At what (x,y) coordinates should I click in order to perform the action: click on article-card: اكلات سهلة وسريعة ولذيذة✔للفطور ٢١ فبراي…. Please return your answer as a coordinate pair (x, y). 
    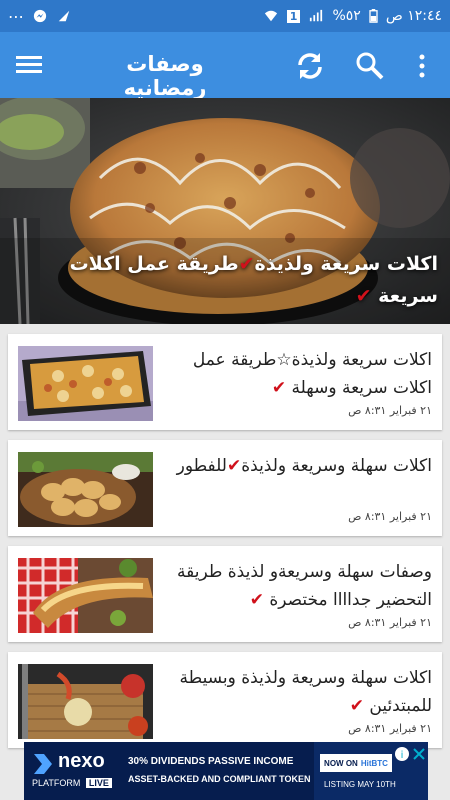
    Looking at the image, I should click on (225, 488).